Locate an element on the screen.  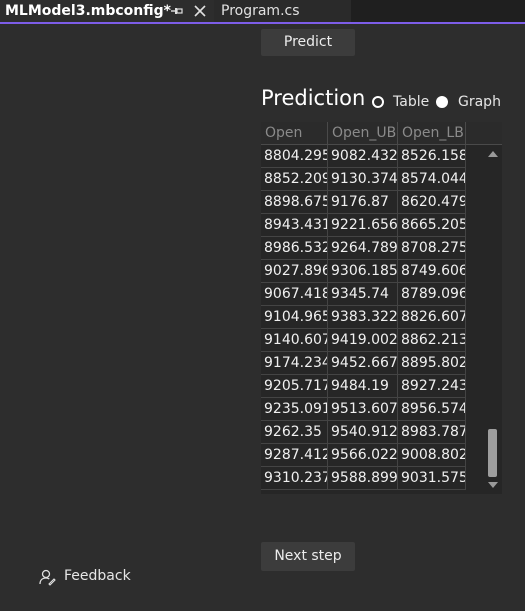
cell-open-lb: 8789.096 is located at coordinates (432, 294).